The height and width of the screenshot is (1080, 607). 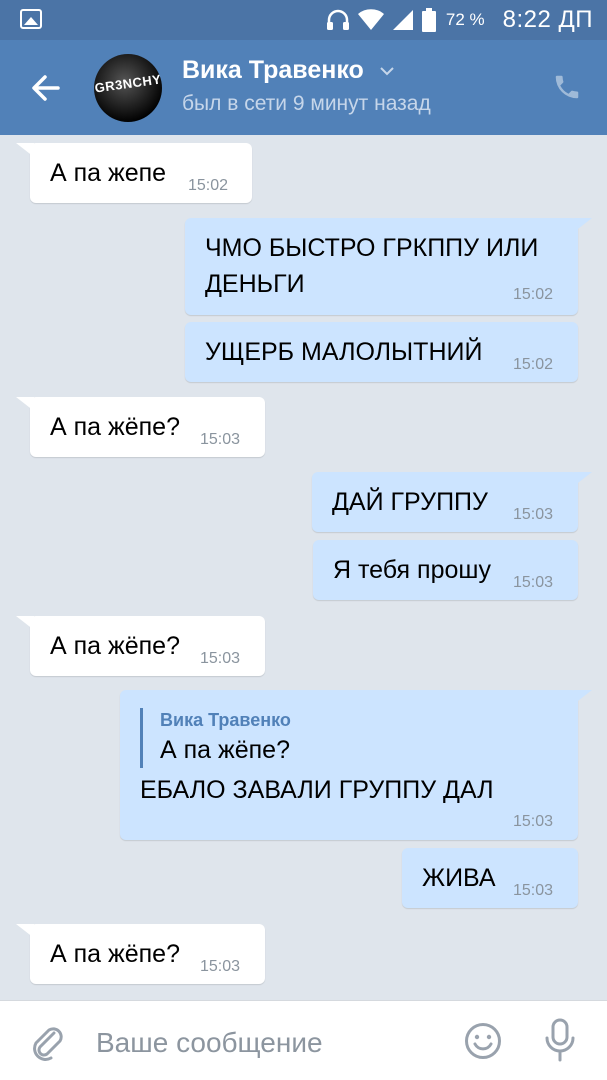 I want to click on message-text: УЩЕРБ МАЛОЛЫТНИЙ, so click(x=344, y=352).